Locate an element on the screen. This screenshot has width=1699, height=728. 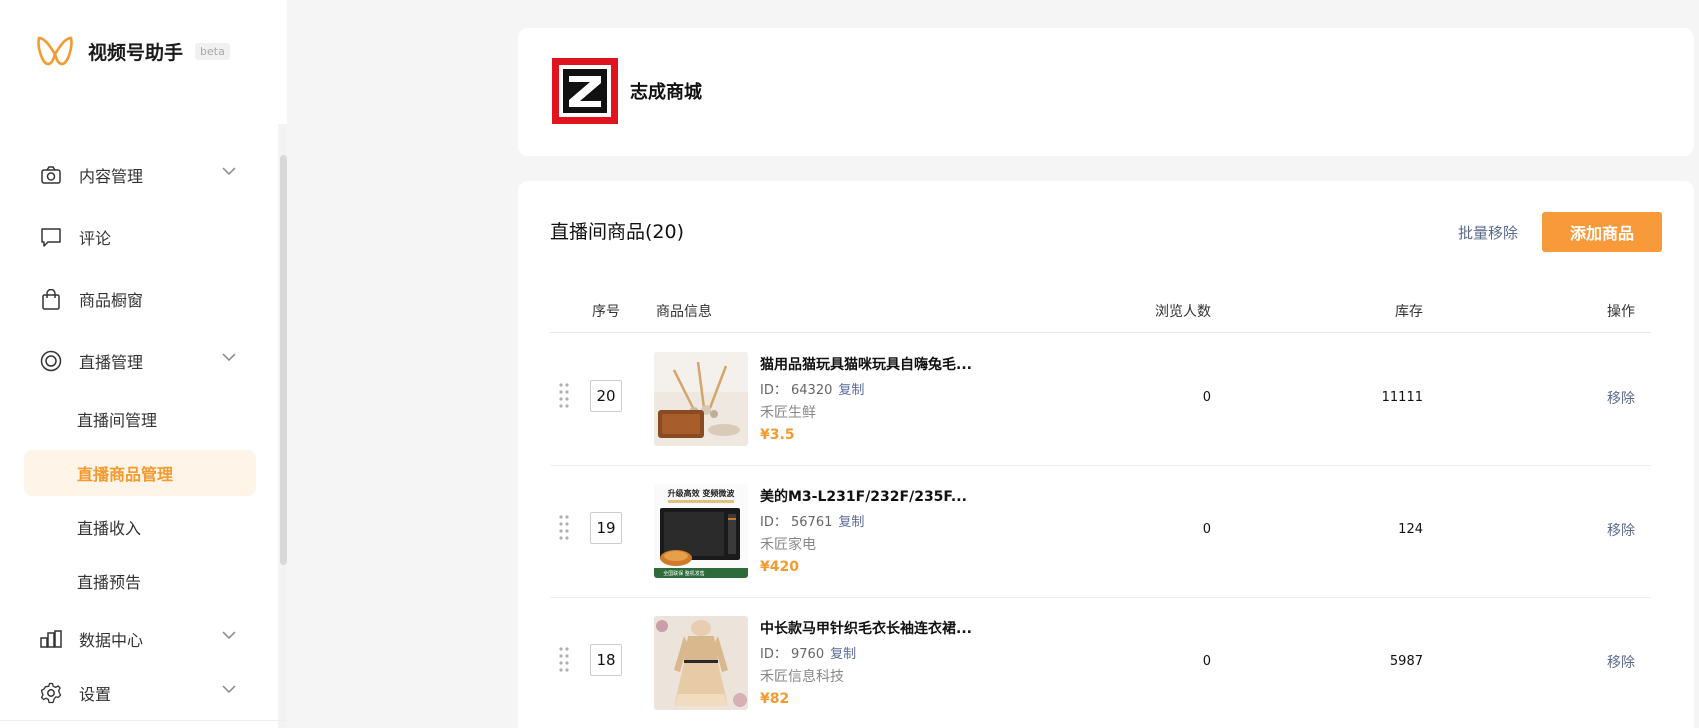
product-id: ID： 9760 复制 is located at coordinates (808, 652).